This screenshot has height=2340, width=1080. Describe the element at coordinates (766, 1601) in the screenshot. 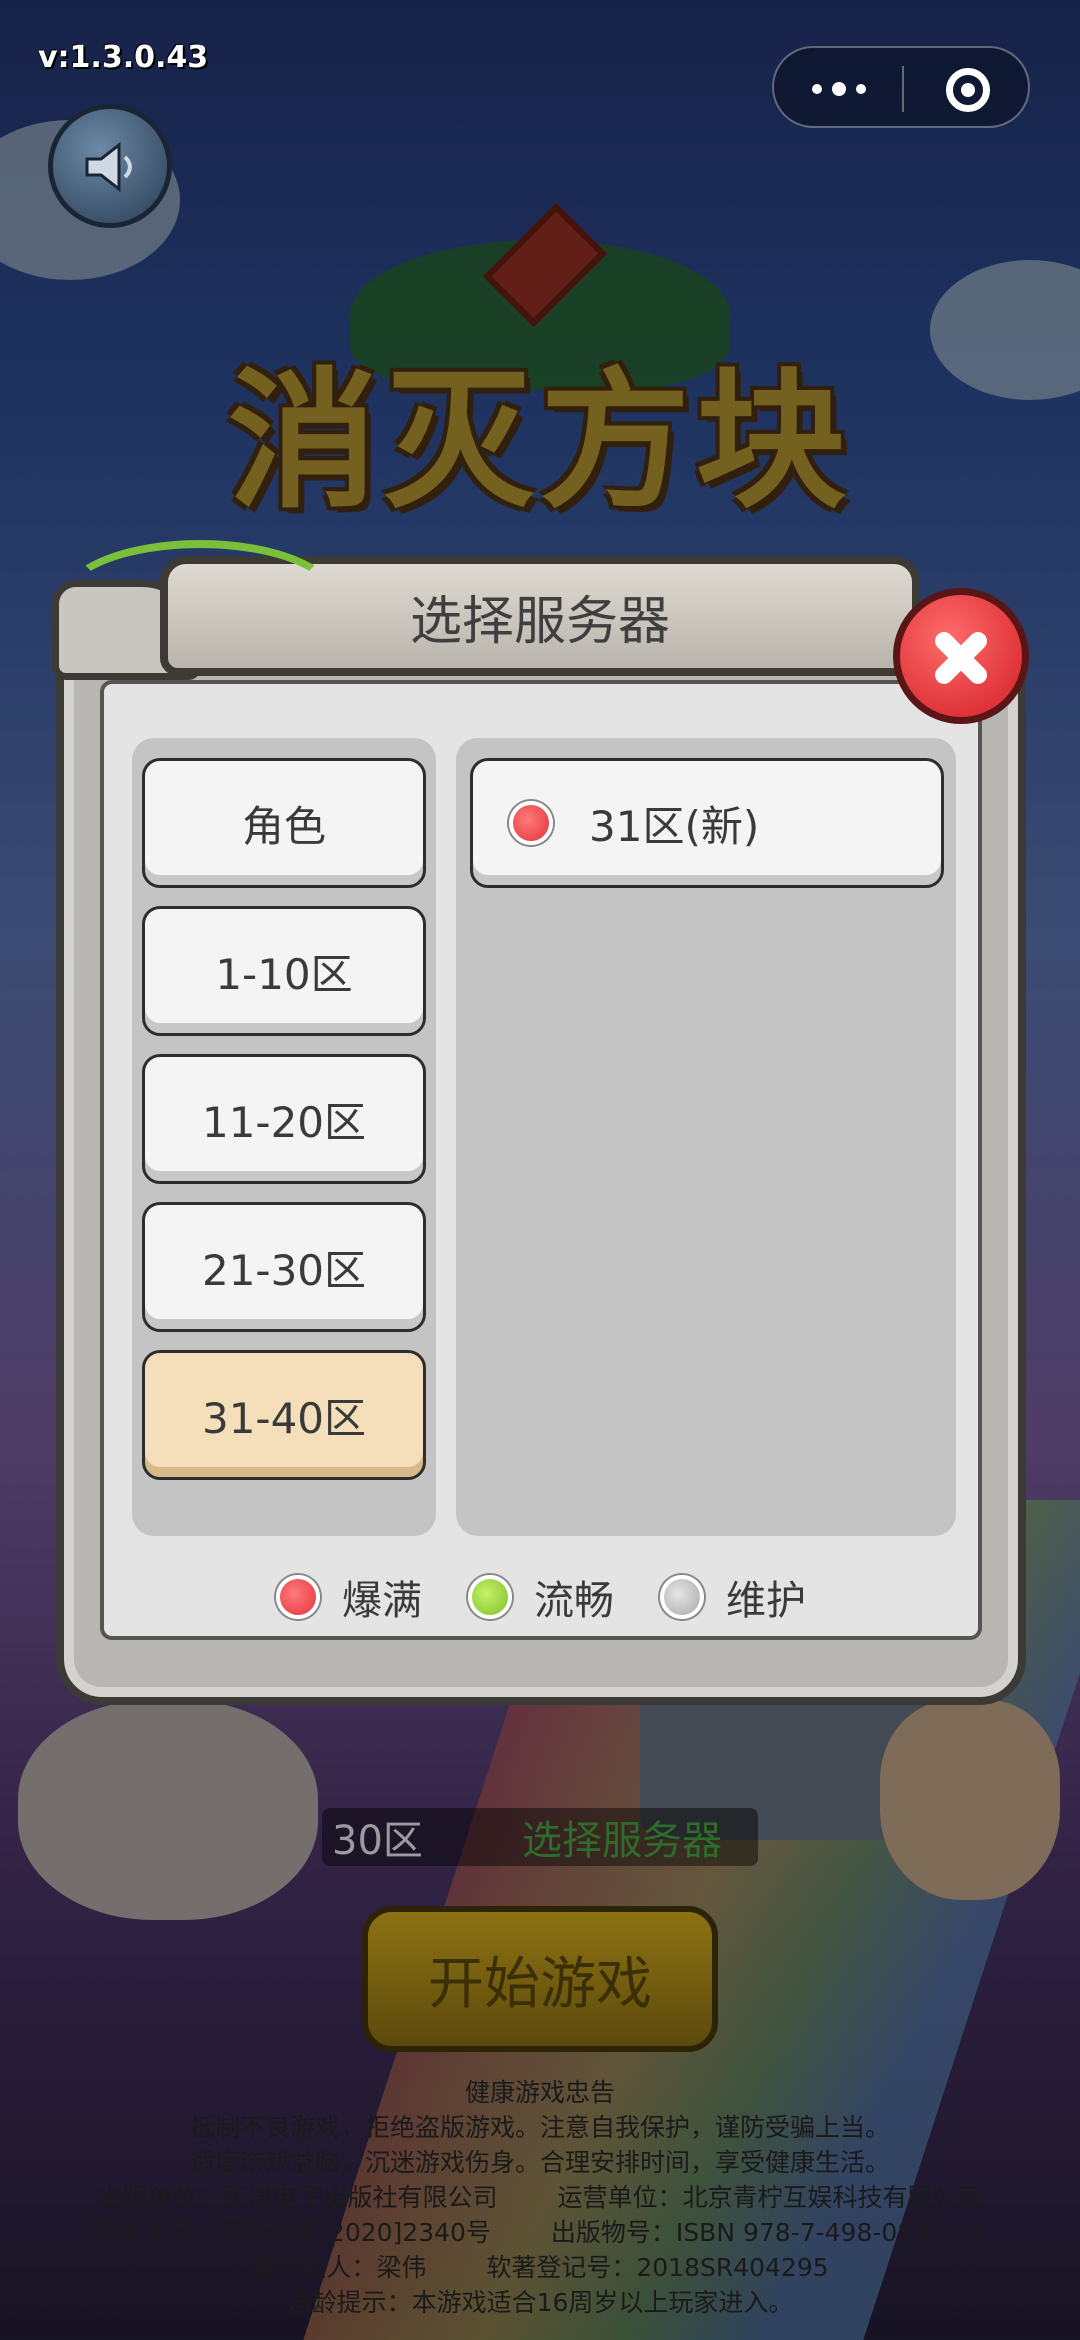

I see `legend-maintenance-label: 维护` at that location.